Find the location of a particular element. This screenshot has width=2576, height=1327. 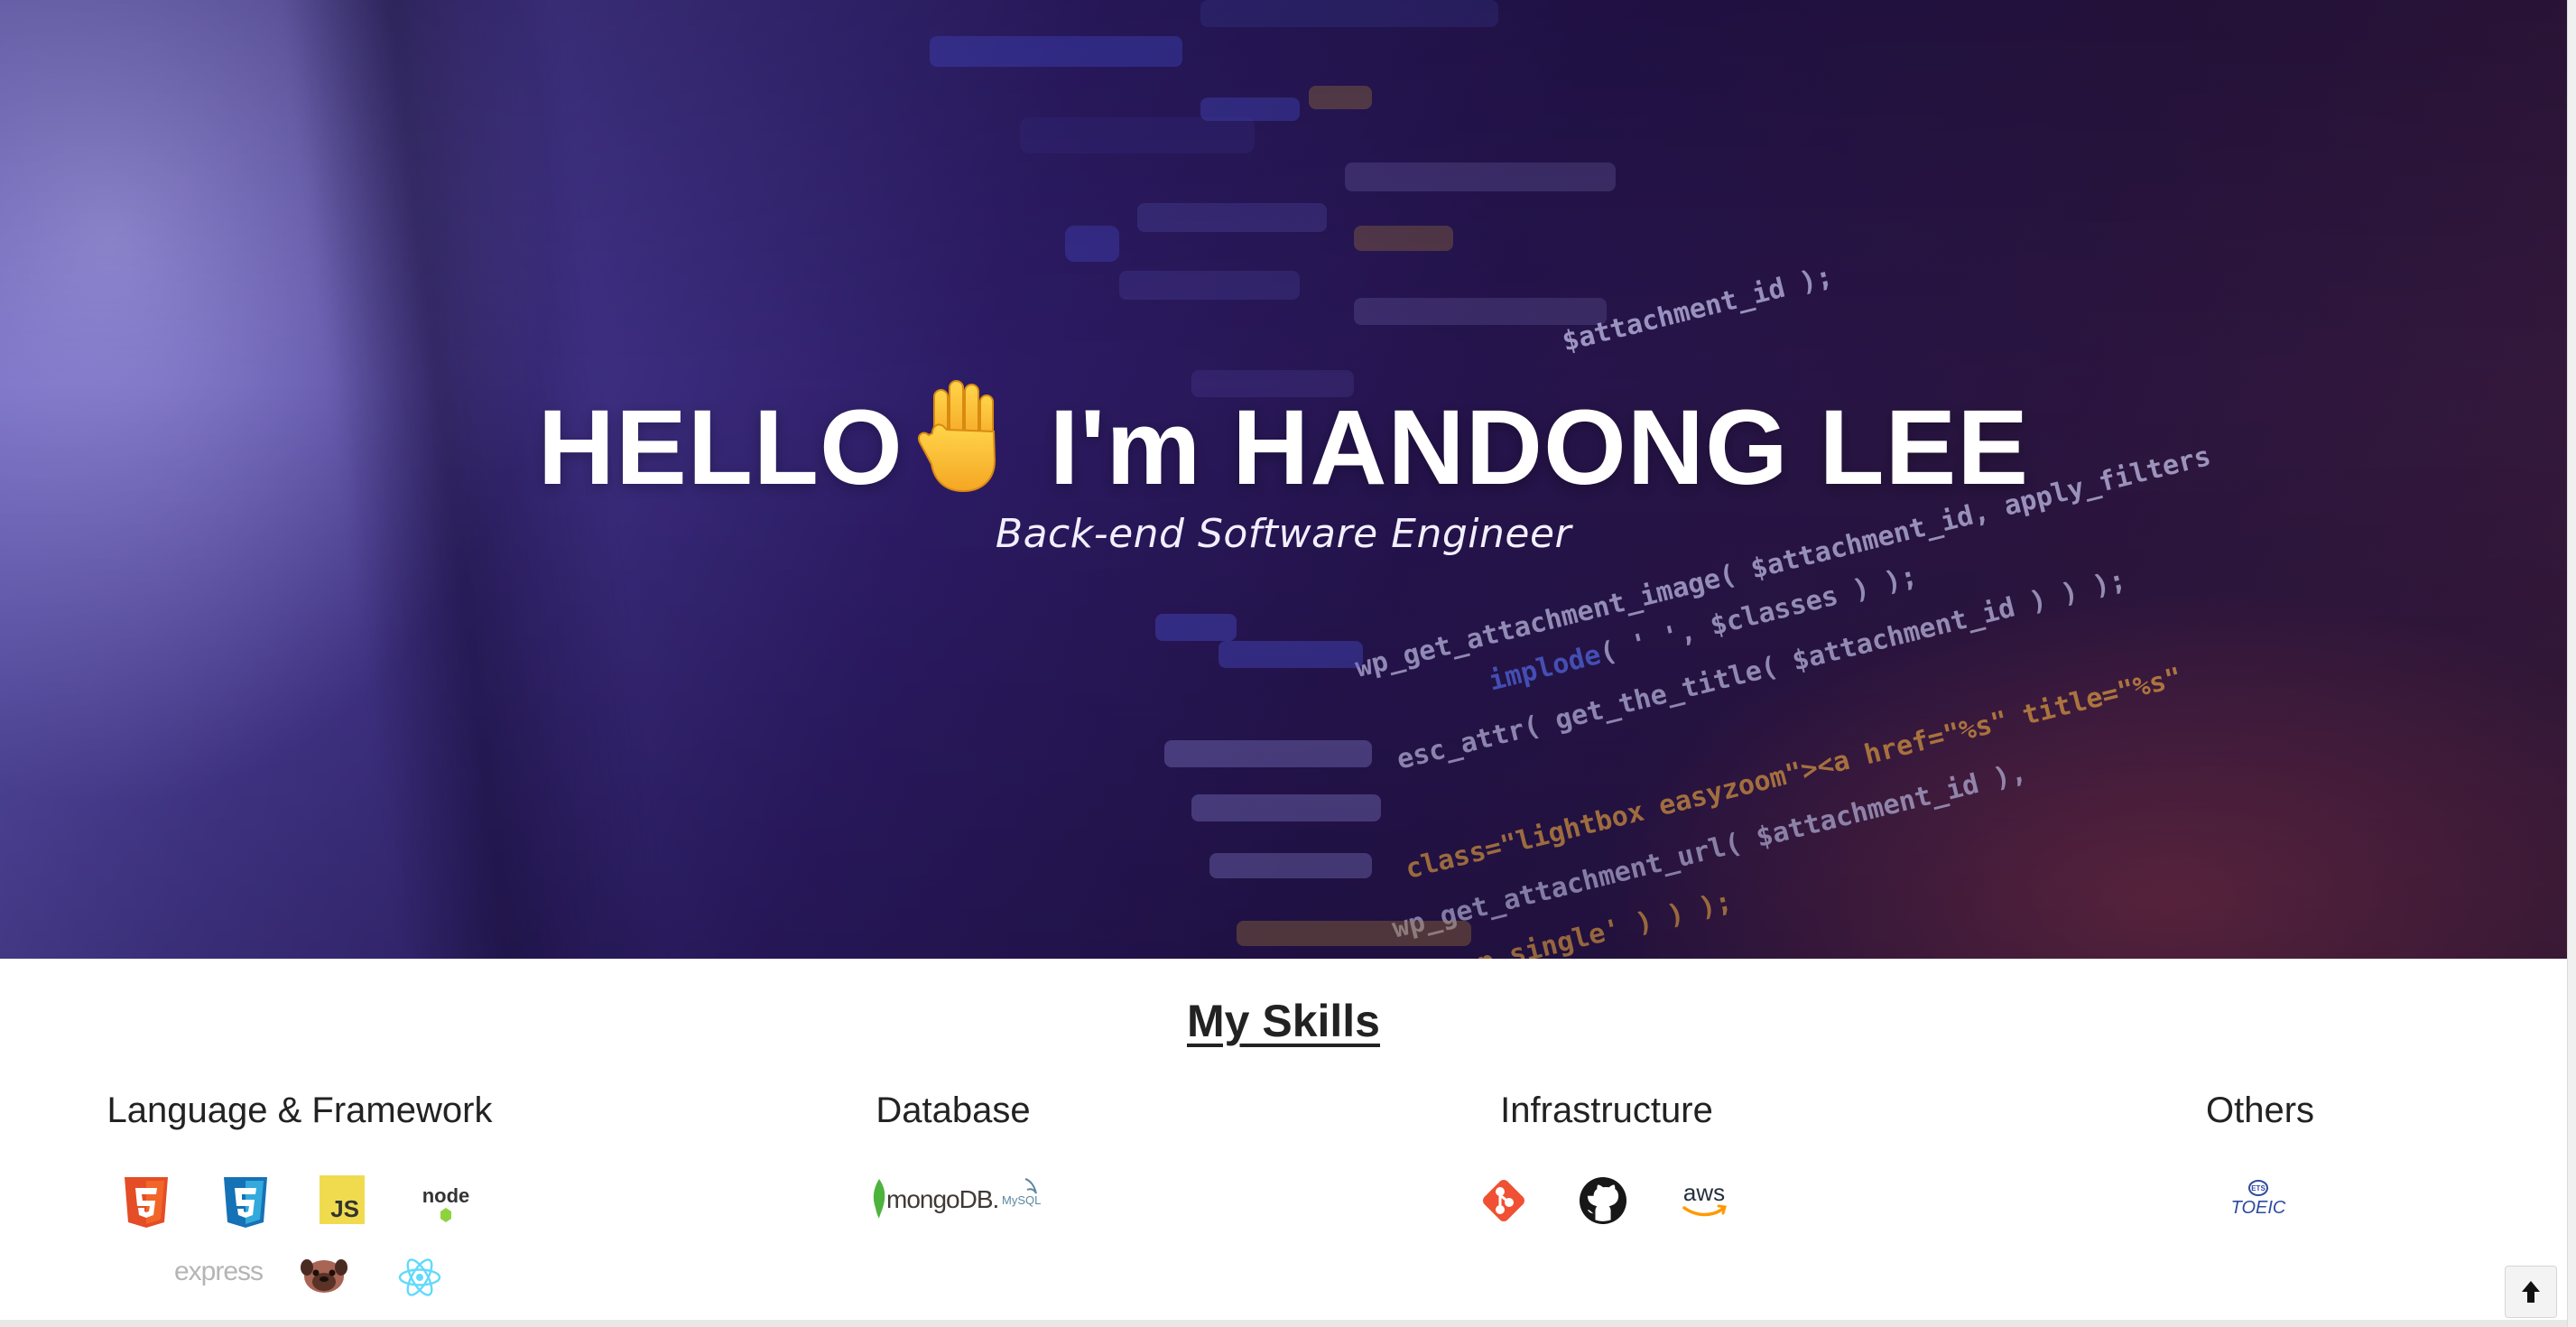

mysql-logo-text: MySQL is located at coordinates (1022, 1200).